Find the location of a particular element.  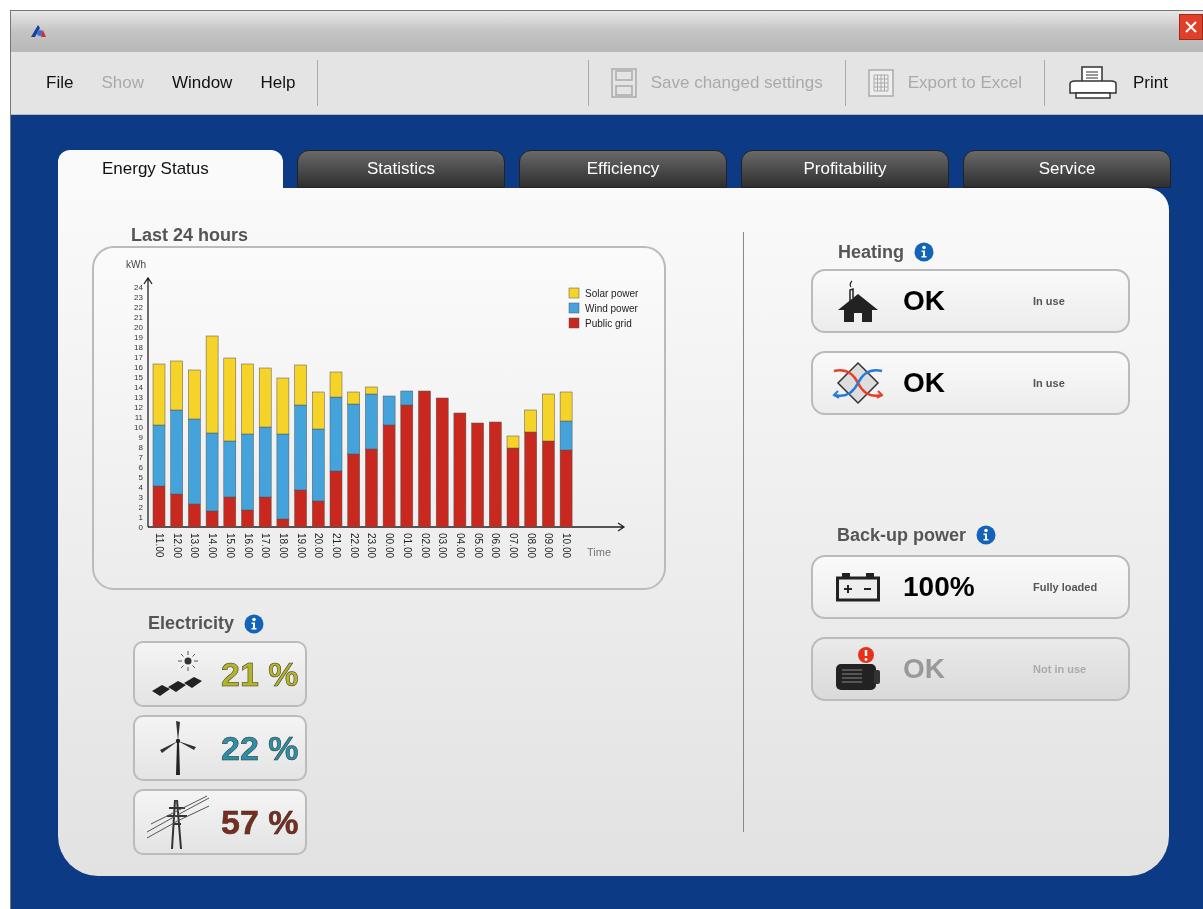

status-value: 100% is located at coordinates (939, 587).